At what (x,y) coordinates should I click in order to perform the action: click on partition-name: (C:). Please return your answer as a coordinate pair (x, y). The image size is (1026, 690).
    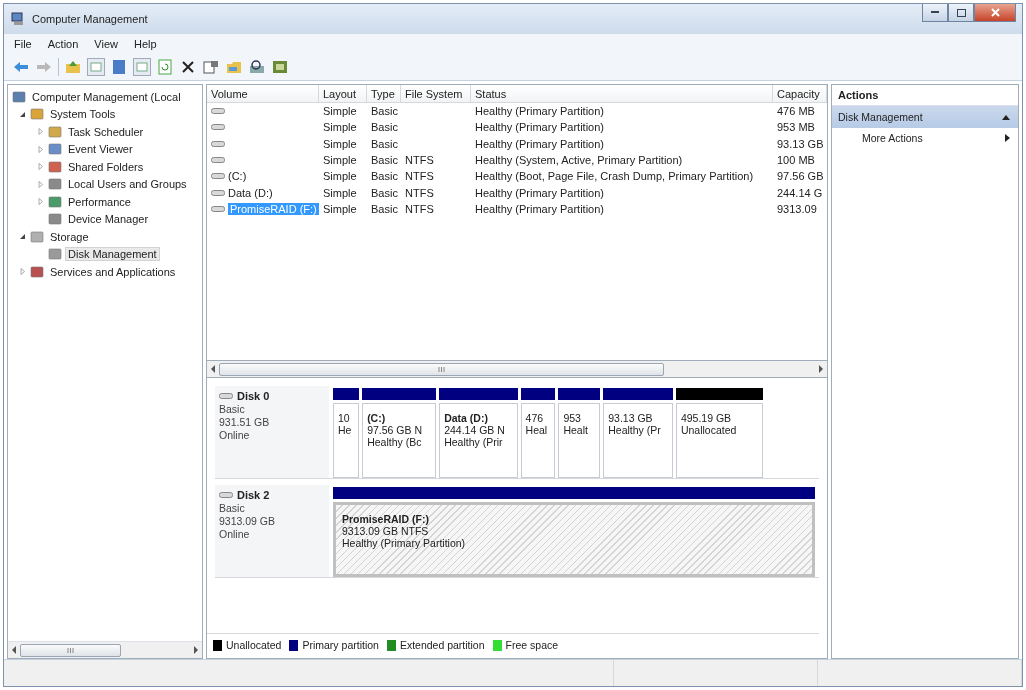
    Looking at the image, I should click on (377, 418).